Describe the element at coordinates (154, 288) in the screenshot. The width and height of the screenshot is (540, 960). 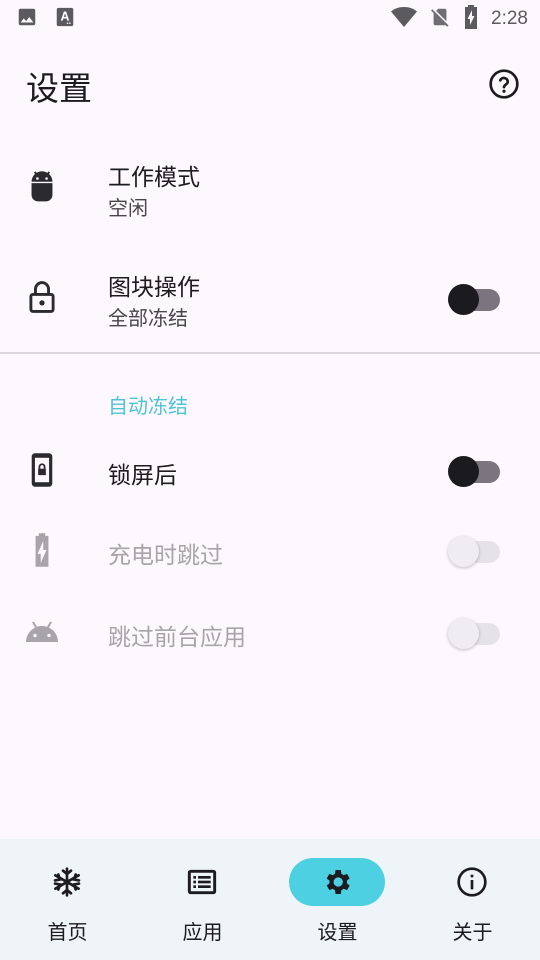
I see `tile-action-title: 图块操作` at that location.